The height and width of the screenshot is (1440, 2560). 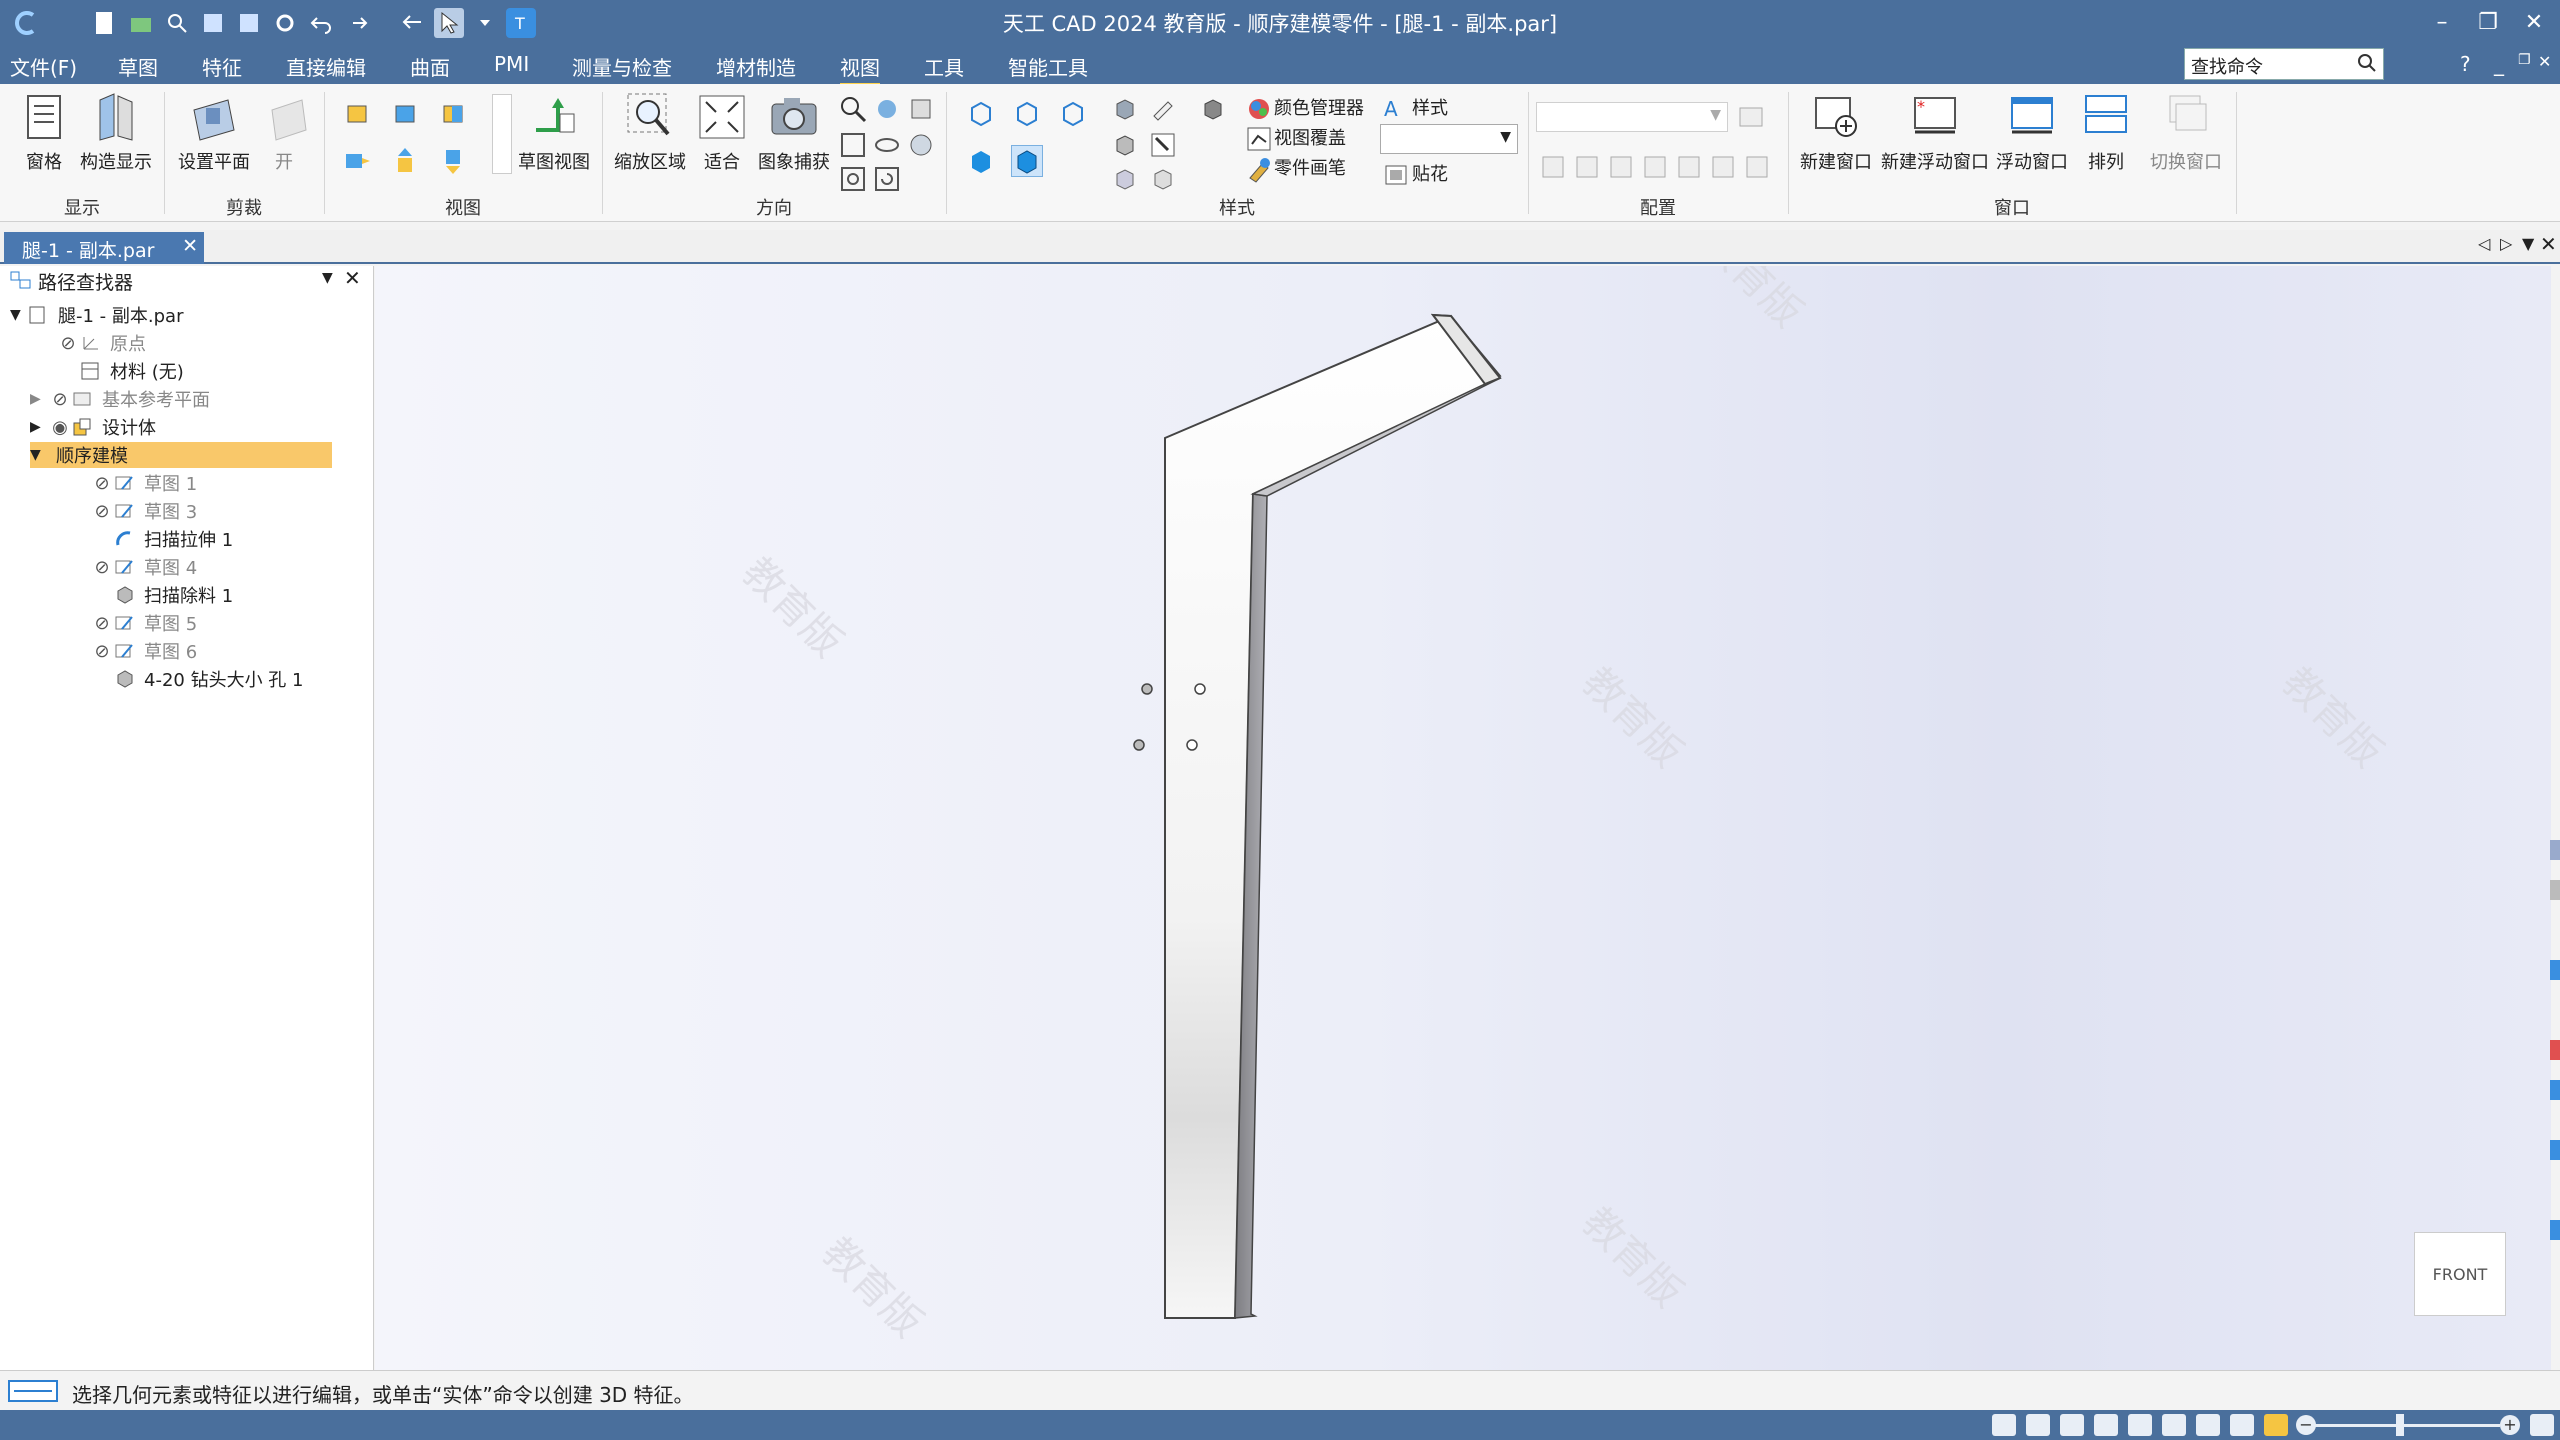 I want to click on panel-close-icon: ✕, so click(x=352, y=278).